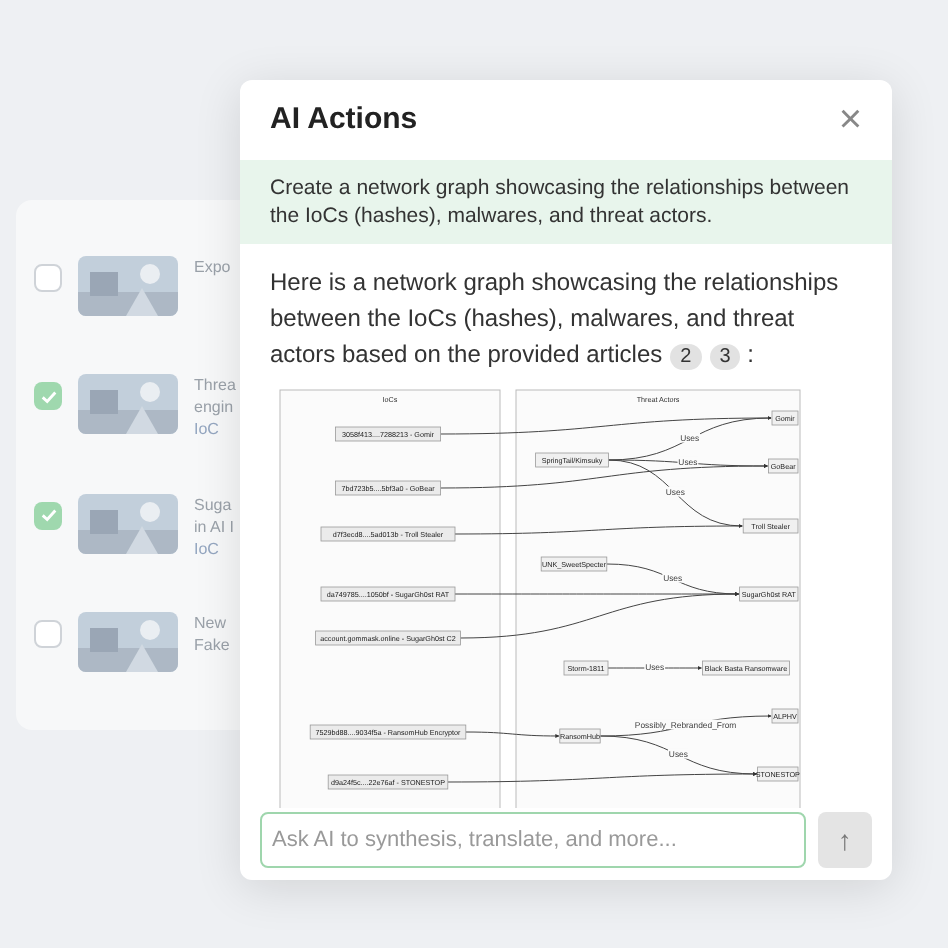 This screenshot has width=948, height=948. Describe the element at coordinates (555, 319) in the screenshot. I see `answer-text: Here is a network graph showcasing the relationships between the IoCs (hashes), malwares, and threat actors based on the provided articles 2 3 :` at that location.